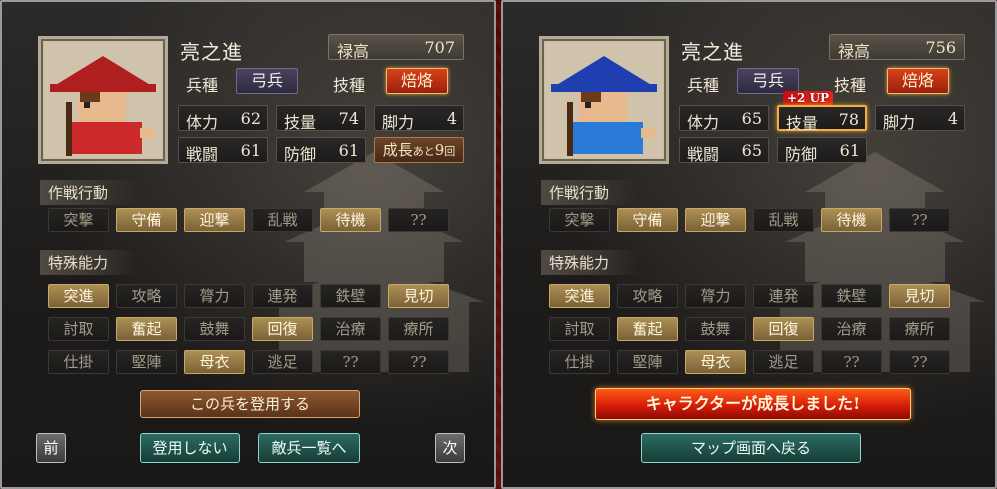 Image resolution: width=997 pixels, height=489 pixels. Describe the element at coordinates (348, 118) in the screenshot. I see `stat-value: 74` at that location.